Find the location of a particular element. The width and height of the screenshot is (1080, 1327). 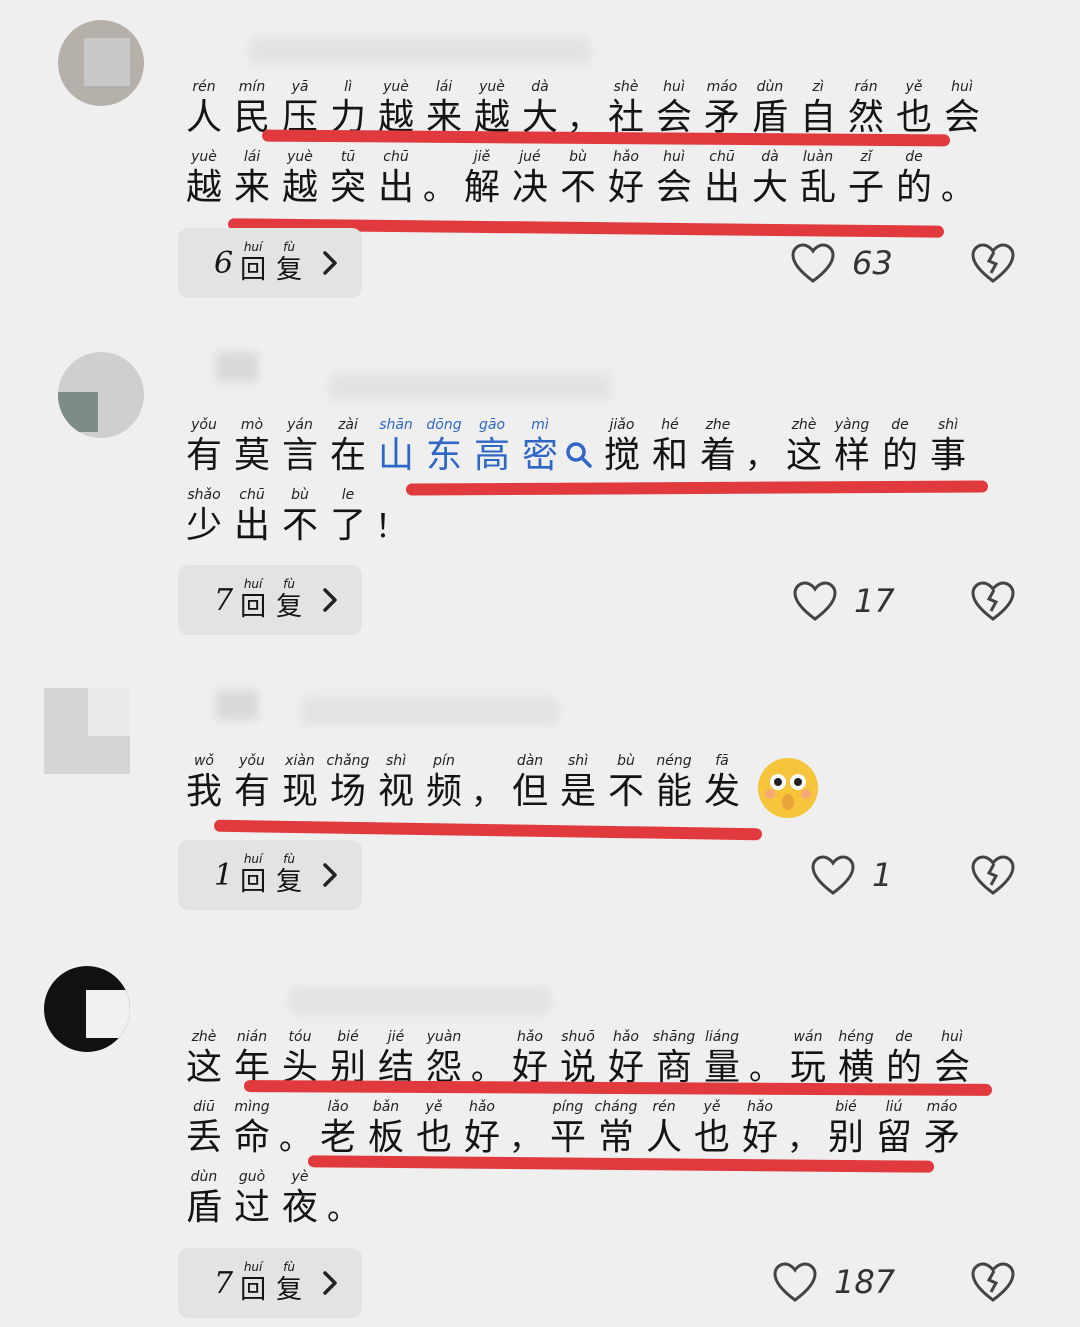

hanzi: 人 is located at coordinates (203, 117).